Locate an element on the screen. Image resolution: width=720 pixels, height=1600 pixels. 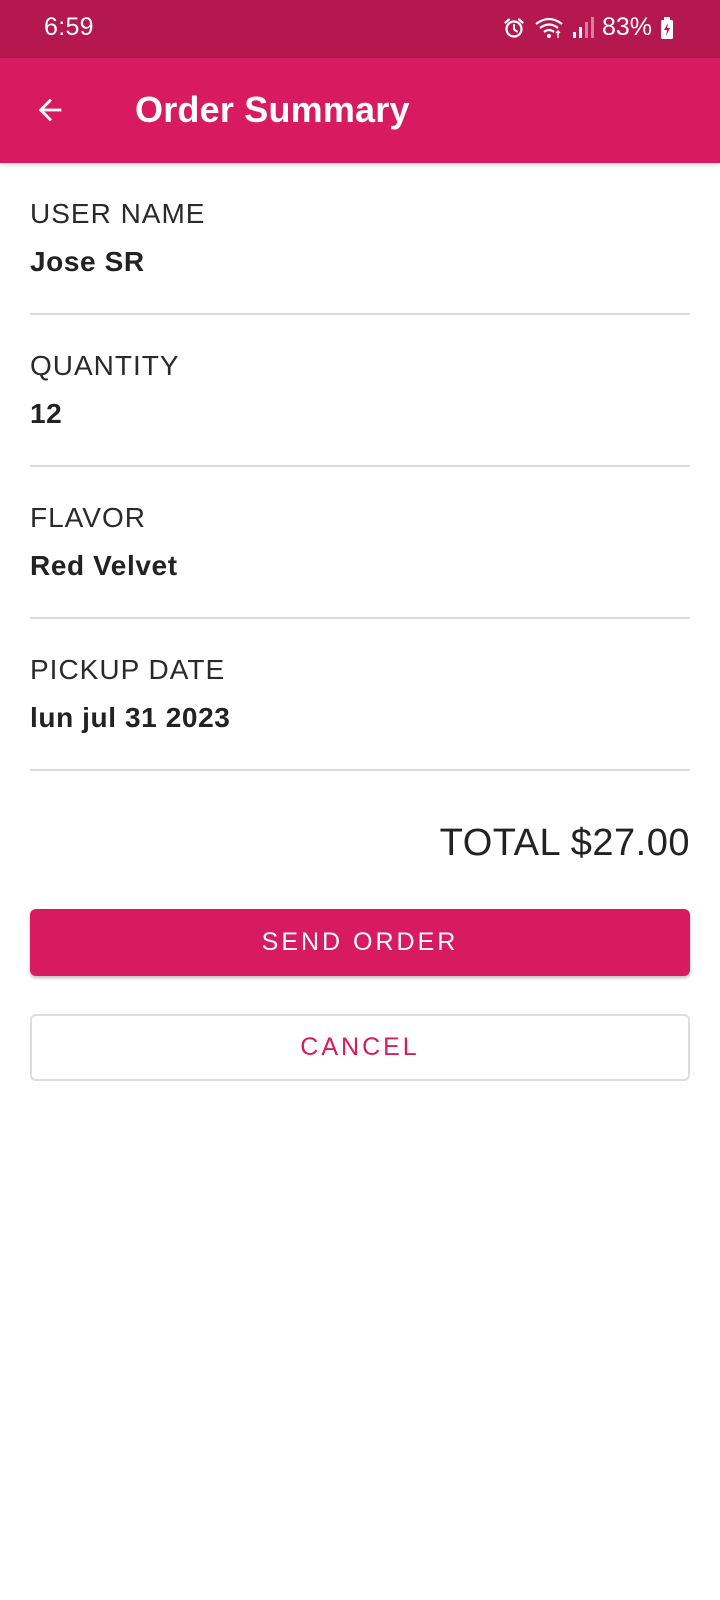
order-total: TOTAL $27.00 is located at coordinates (564, 843).